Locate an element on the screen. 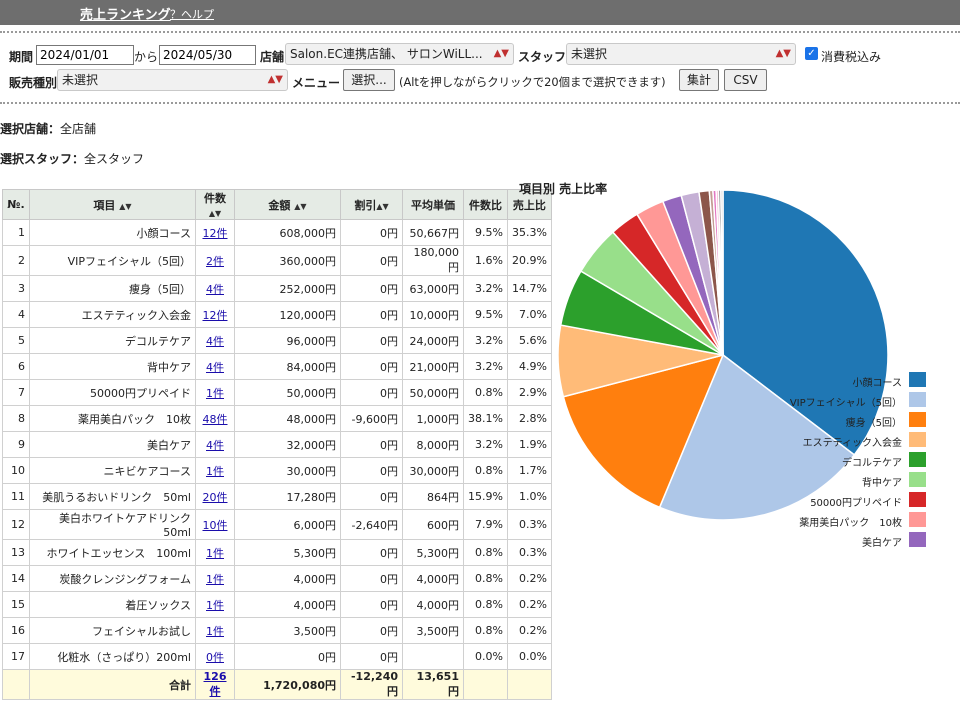 The width and height of the screenshot is (960, 720). row-amount: 17,280円 is located at coordinates (287, 496).